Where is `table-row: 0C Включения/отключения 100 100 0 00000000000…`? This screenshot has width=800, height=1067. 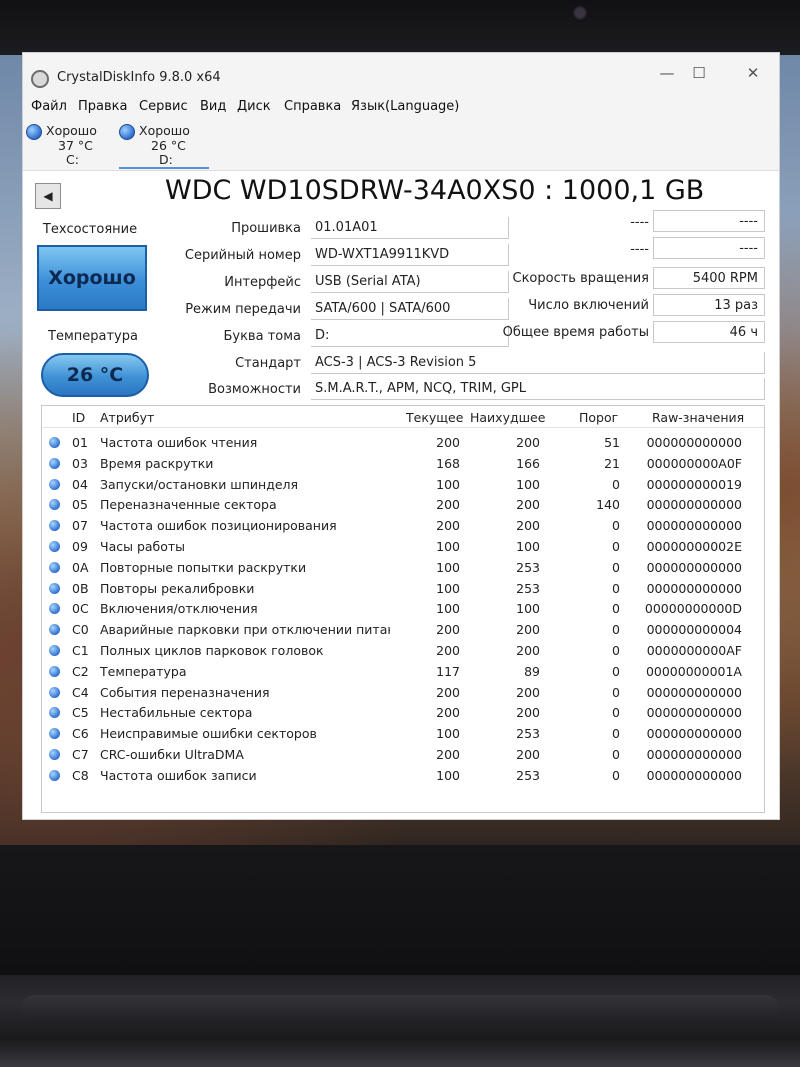 table-row: 0C Включения/отключения 100 100 0 00000000000… is located at coordinates (403, 608).